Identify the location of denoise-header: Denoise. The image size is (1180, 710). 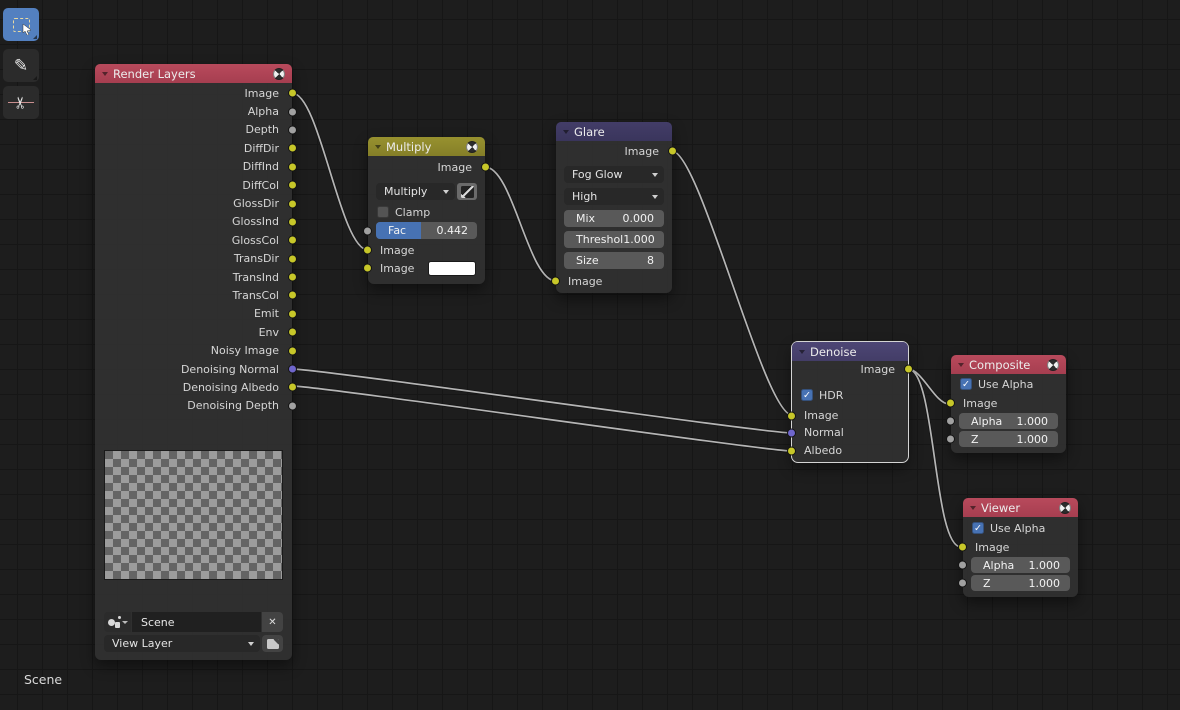
(850, 351).